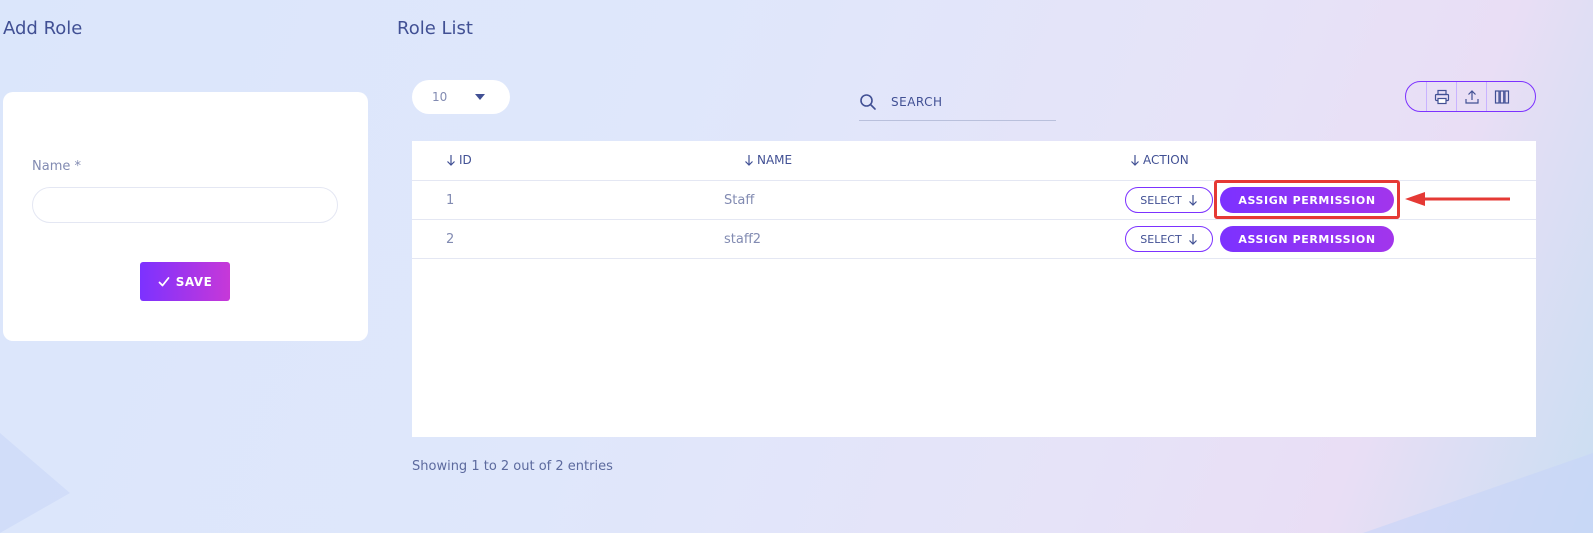 The height and width of the screenshot is (533, 1593). I want to click on background-decoration-left, so click(35, 483).